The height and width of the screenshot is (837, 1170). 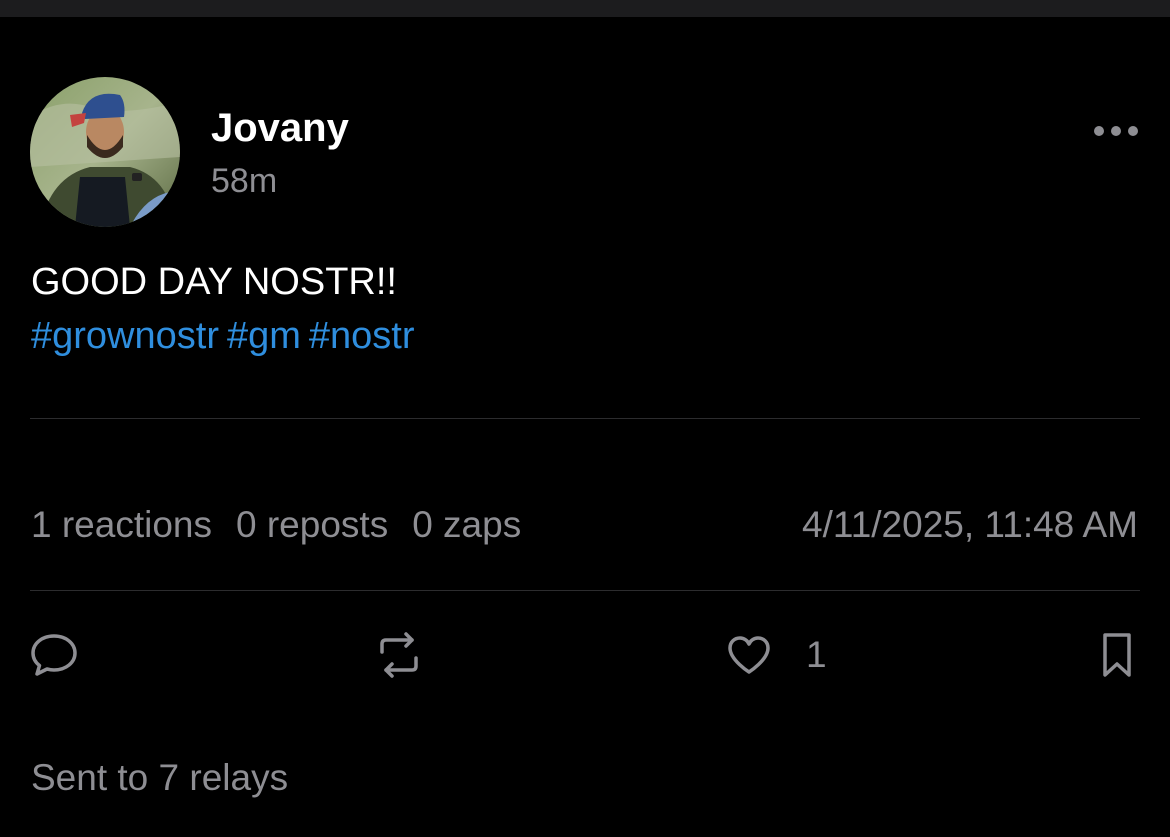 I want to click on top-bar, so click(x=585, y=8).